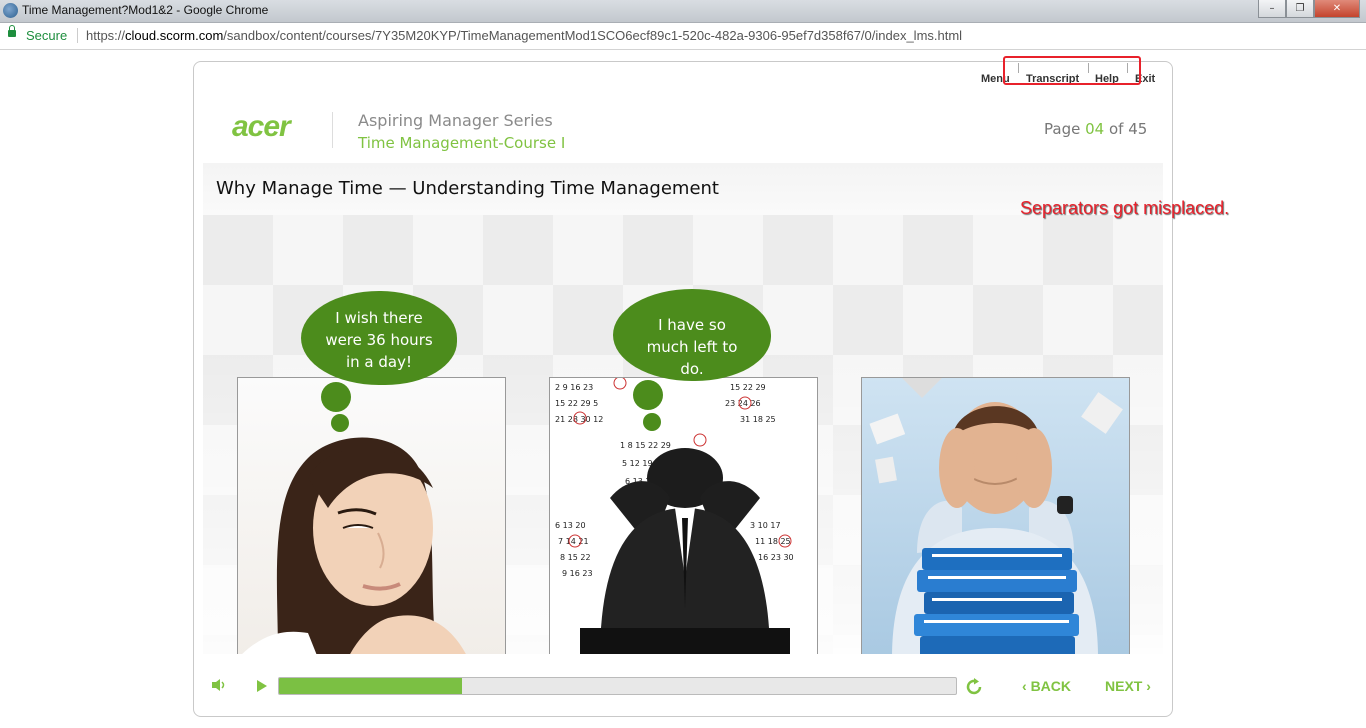  I want to click on thought-bubble-1: I wish there were 36 hours in a day!, so click(379, 338).